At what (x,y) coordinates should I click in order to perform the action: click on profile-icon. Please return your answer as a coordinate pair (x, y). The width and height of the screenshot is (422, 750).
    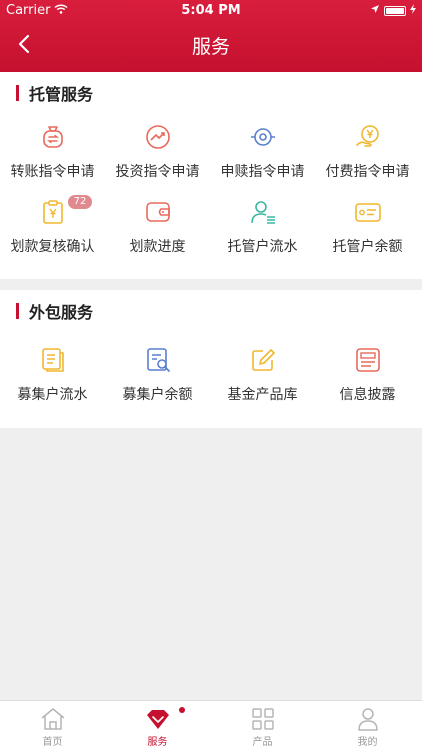
    Looking at the image, I should click on (368, 719).